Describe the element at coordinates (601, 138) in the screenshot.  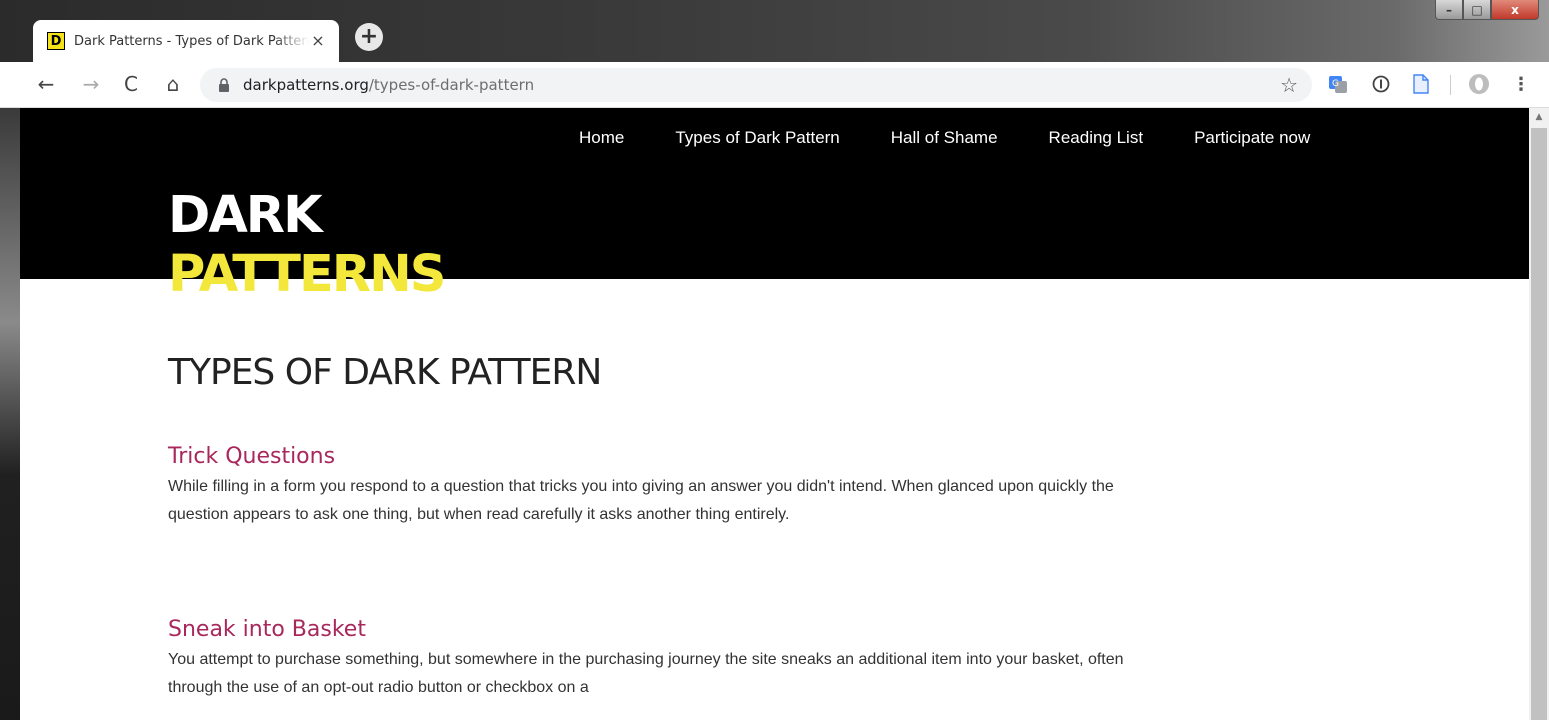
I see `nav-link-home: Home` at that location.